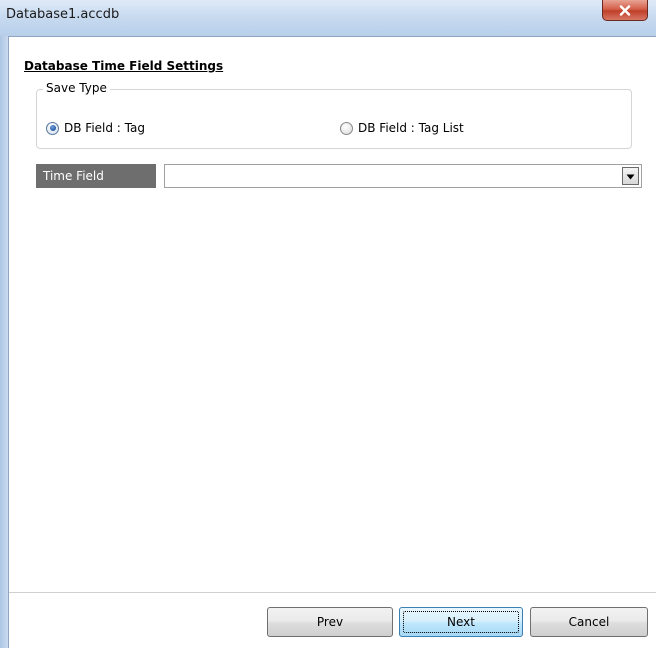 Image resolution: width=656 pixels, height=648 pixels. Describe the element at coordinates (346, 128) in the screenshot. I see `radio-unselected-icon` at that location.